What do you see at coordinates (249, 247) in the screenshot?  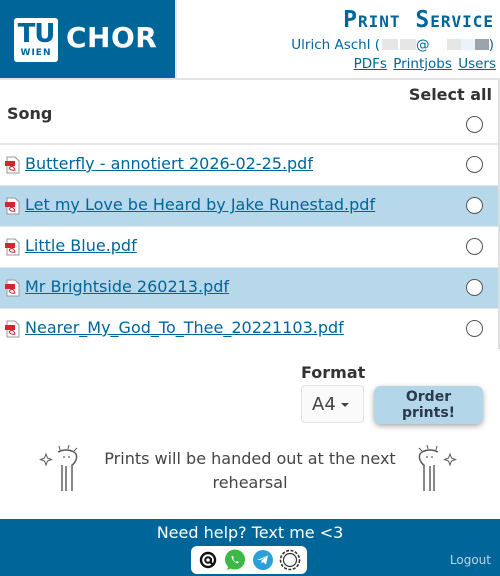 I see `table-row: Little Blue.pdf` at bounding box center [249, 247].